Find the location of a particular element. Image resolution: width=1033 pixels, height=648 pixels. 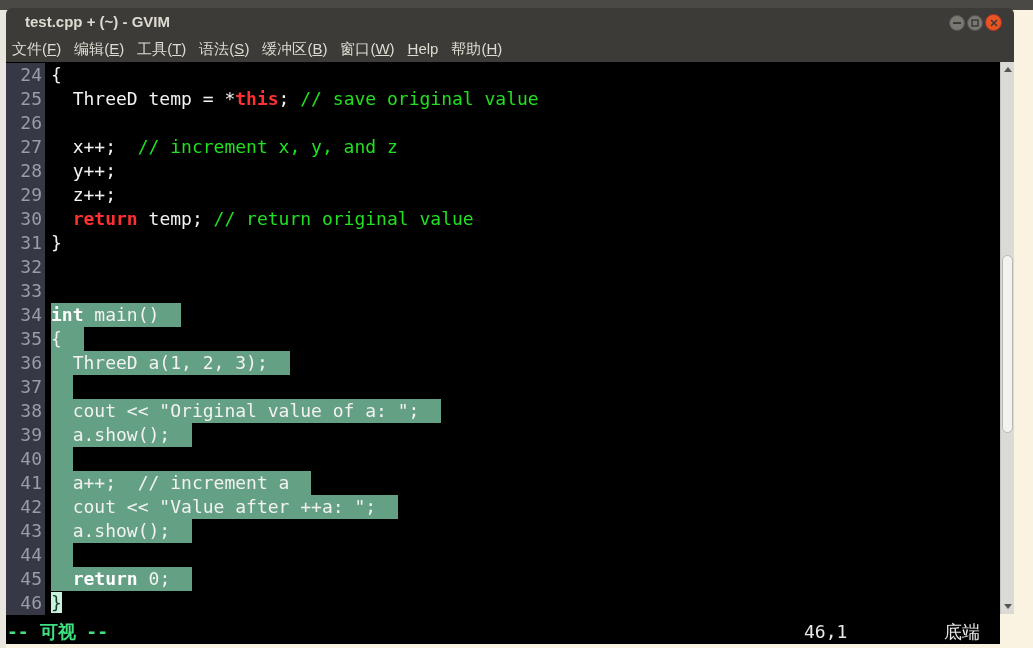

code-line: x++; // increment x, y, and z is located at coordinates (234, 147).